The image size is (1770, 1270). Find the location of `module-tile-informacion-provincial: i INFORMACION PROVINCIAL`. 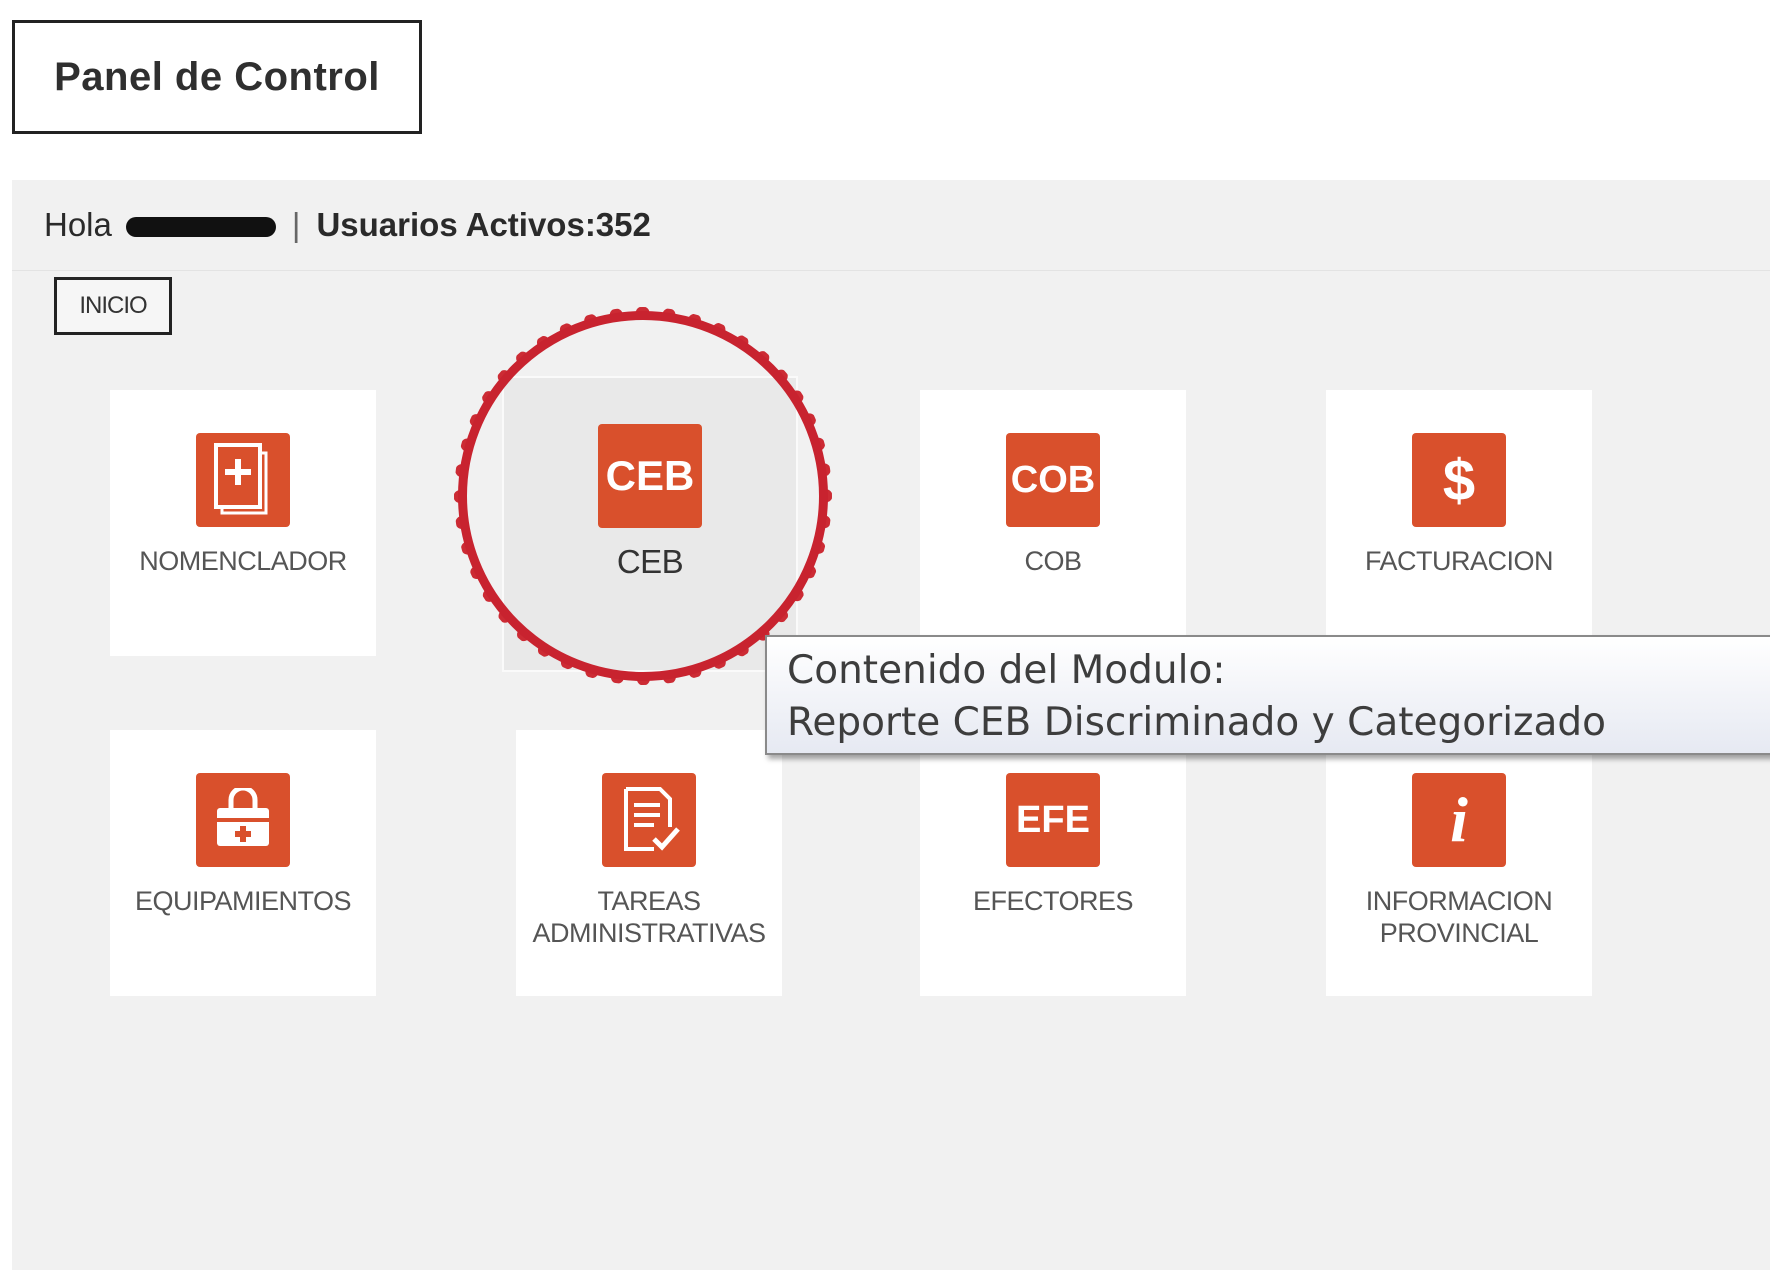

module-tile-informacion-provincial: i INFORMACION PROVINCIAL is located at coordinates (1459, 863).